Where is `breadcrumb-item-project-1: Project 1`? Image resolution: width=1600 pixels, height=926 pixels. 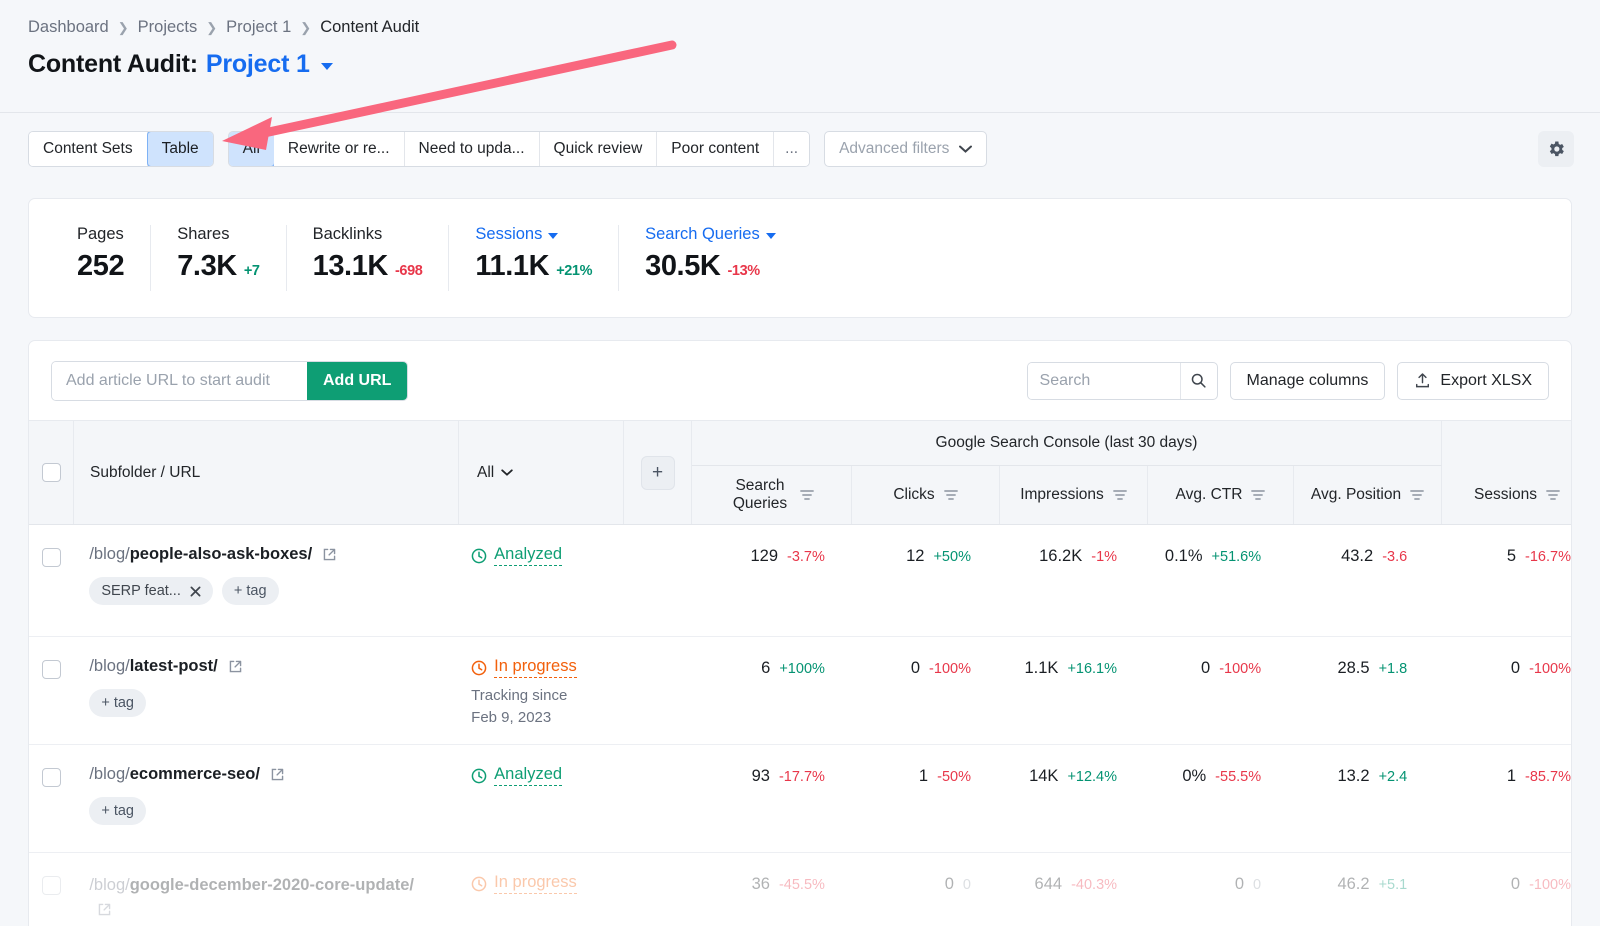 breadcrumb-item-project-1: Project 1 is located at coordinates (258, 27).